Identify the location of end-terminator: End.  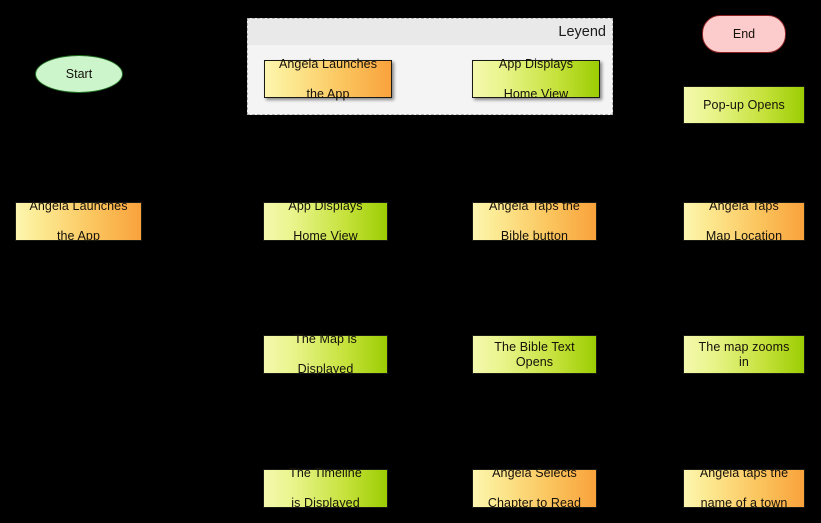
(744, 34).